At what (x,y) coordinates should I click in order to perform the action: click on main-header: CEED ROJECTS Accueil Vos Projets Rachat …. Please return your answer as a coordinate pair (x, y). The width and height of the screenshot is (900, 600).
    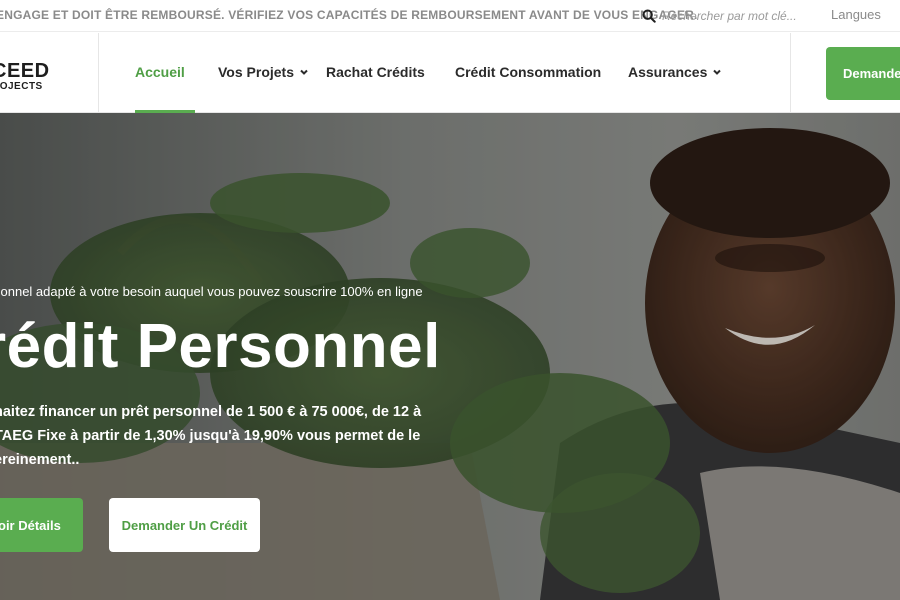
    Looking at the image, I should click on (450, 73).